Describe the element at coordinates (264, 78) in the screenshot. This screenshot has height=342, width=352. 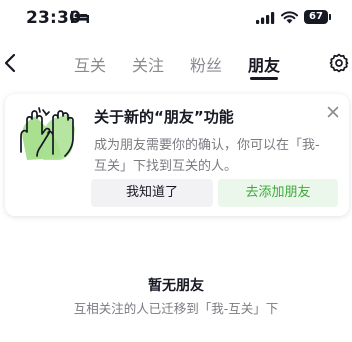
I see `active-tab-indicator` at that location.